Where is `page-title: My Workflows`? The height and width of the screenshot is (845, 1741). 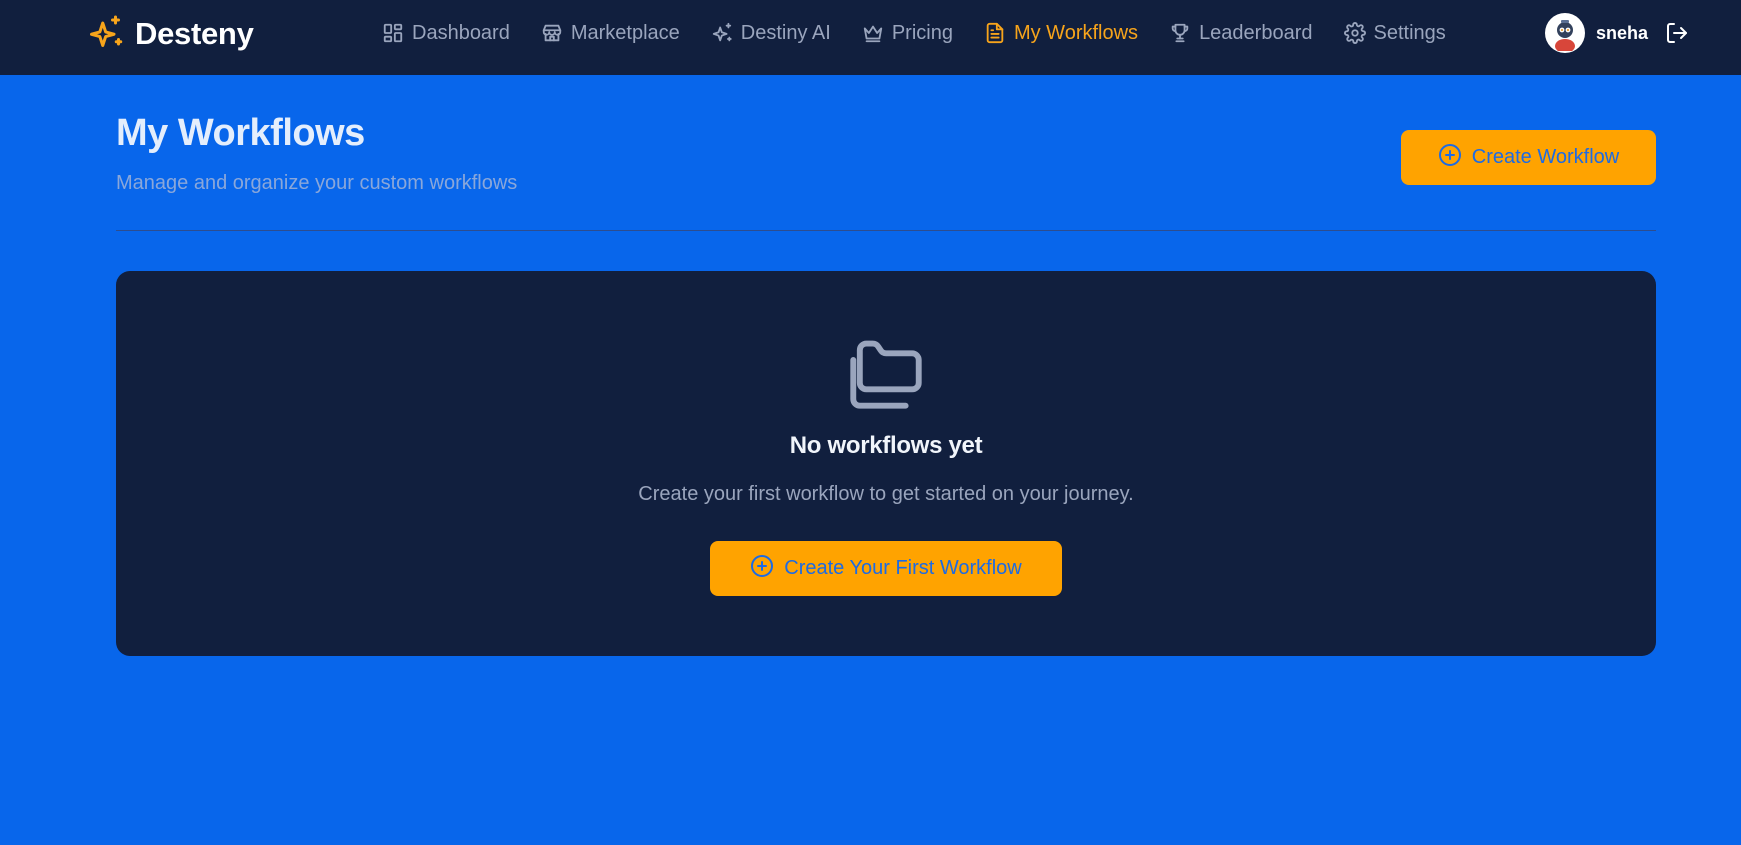 page-title: My Workflows is located at coordinates (240, 133).